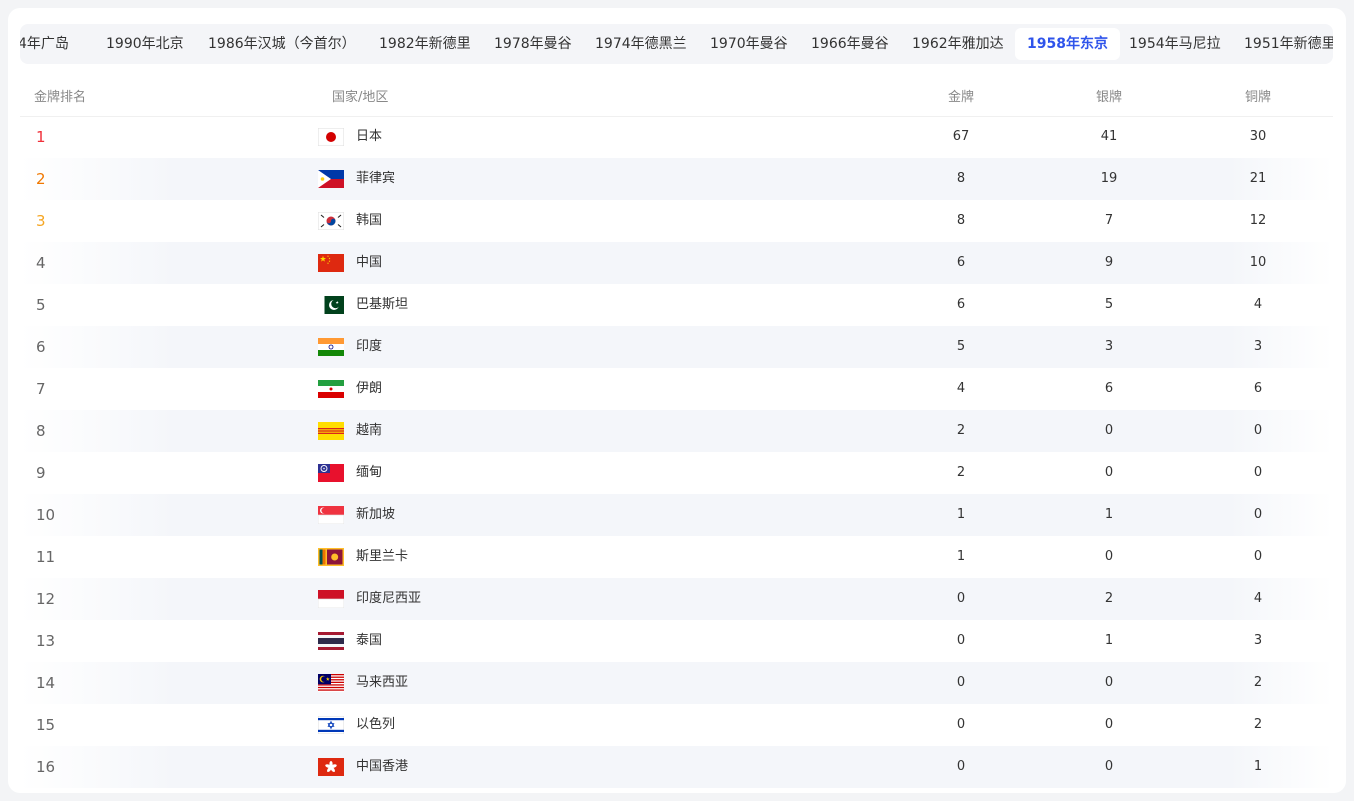 Image resolution: width=1354 pixels, height=801 pixels. Describe the element at coordinates (960, 97) in the screenshot. I see `header-gold: 金牌` at that location.